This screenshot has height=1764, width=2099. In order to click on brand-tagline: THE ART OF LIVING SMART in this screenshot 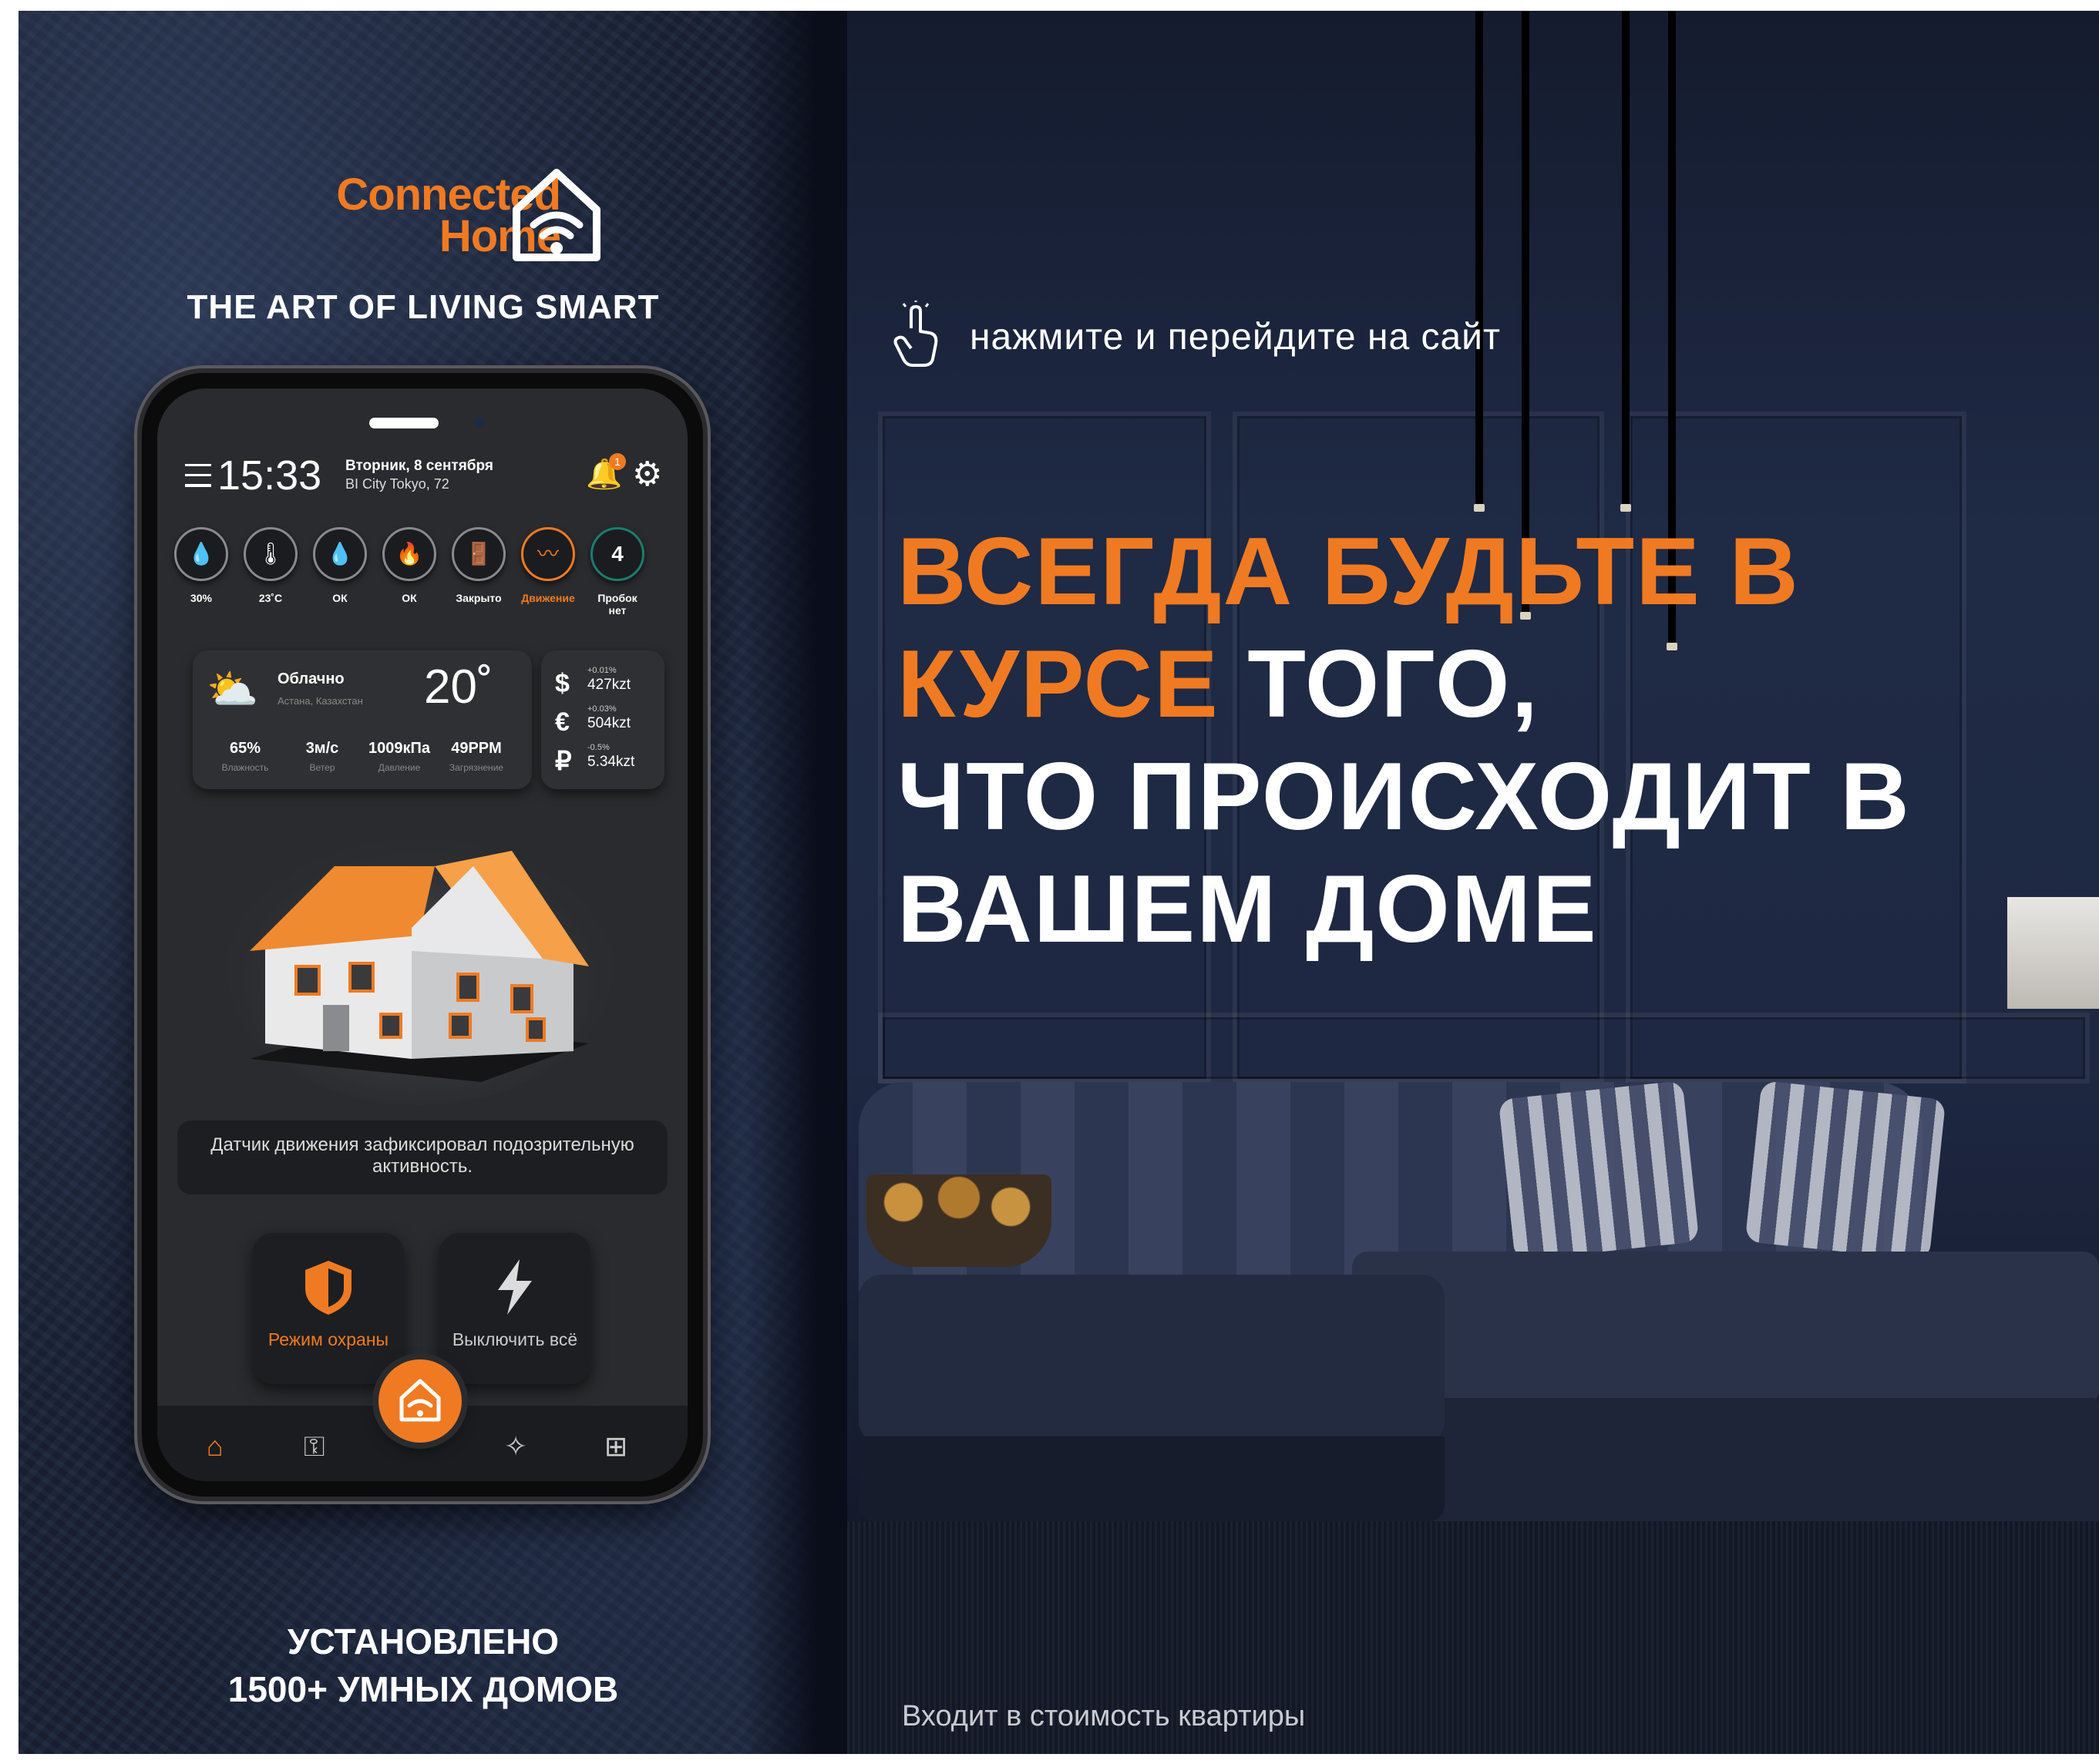, I will do `click(424, 307)`.